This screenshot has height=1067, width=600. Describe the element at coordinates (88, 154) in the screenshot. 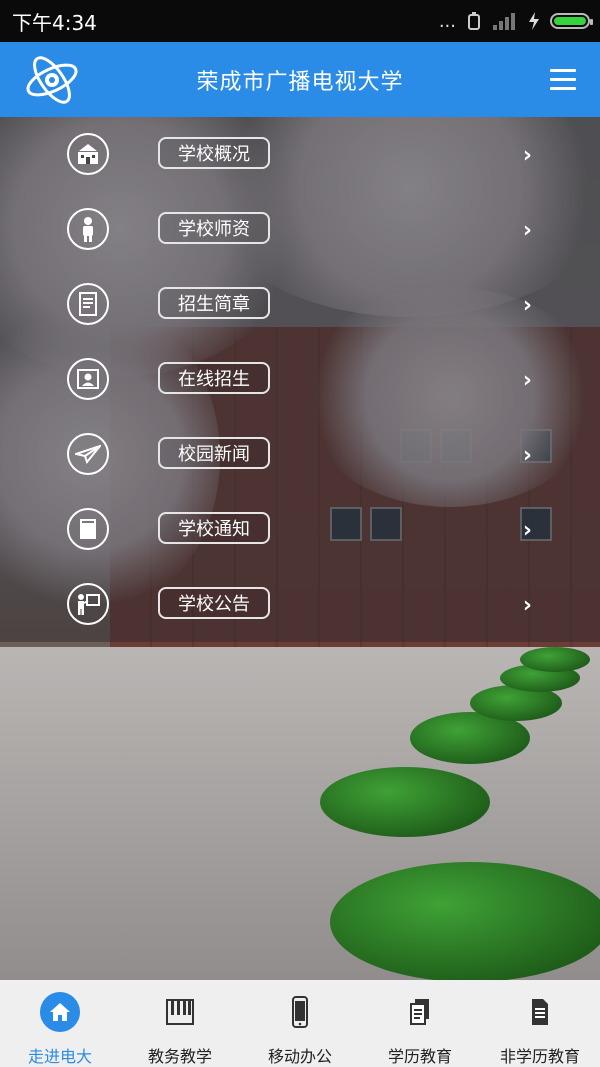

I see `school-building-icon` at that location.